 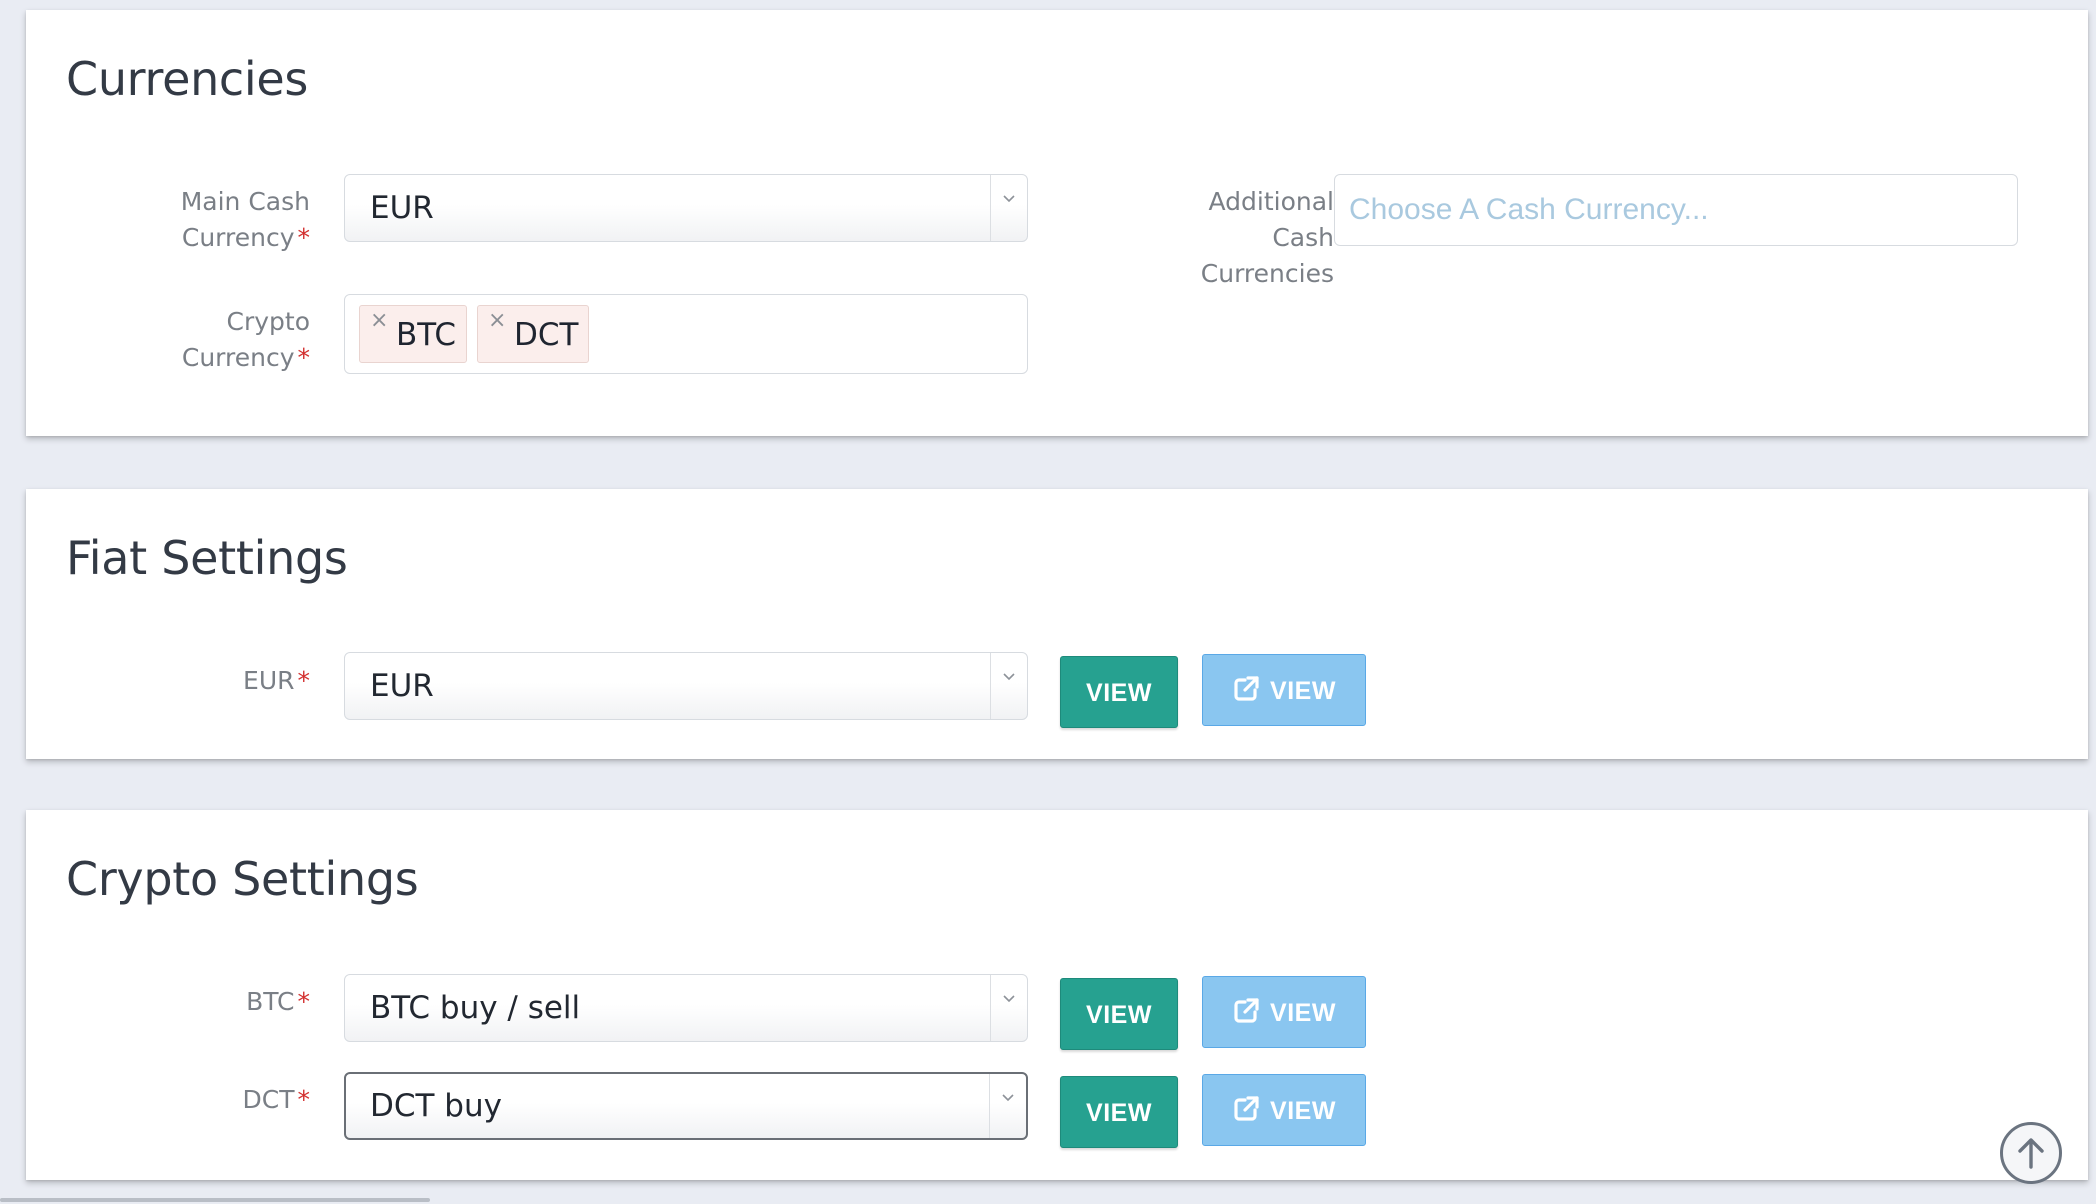 I want to click on main-cash-currency-select: EUR, so click(x=686, y=208).